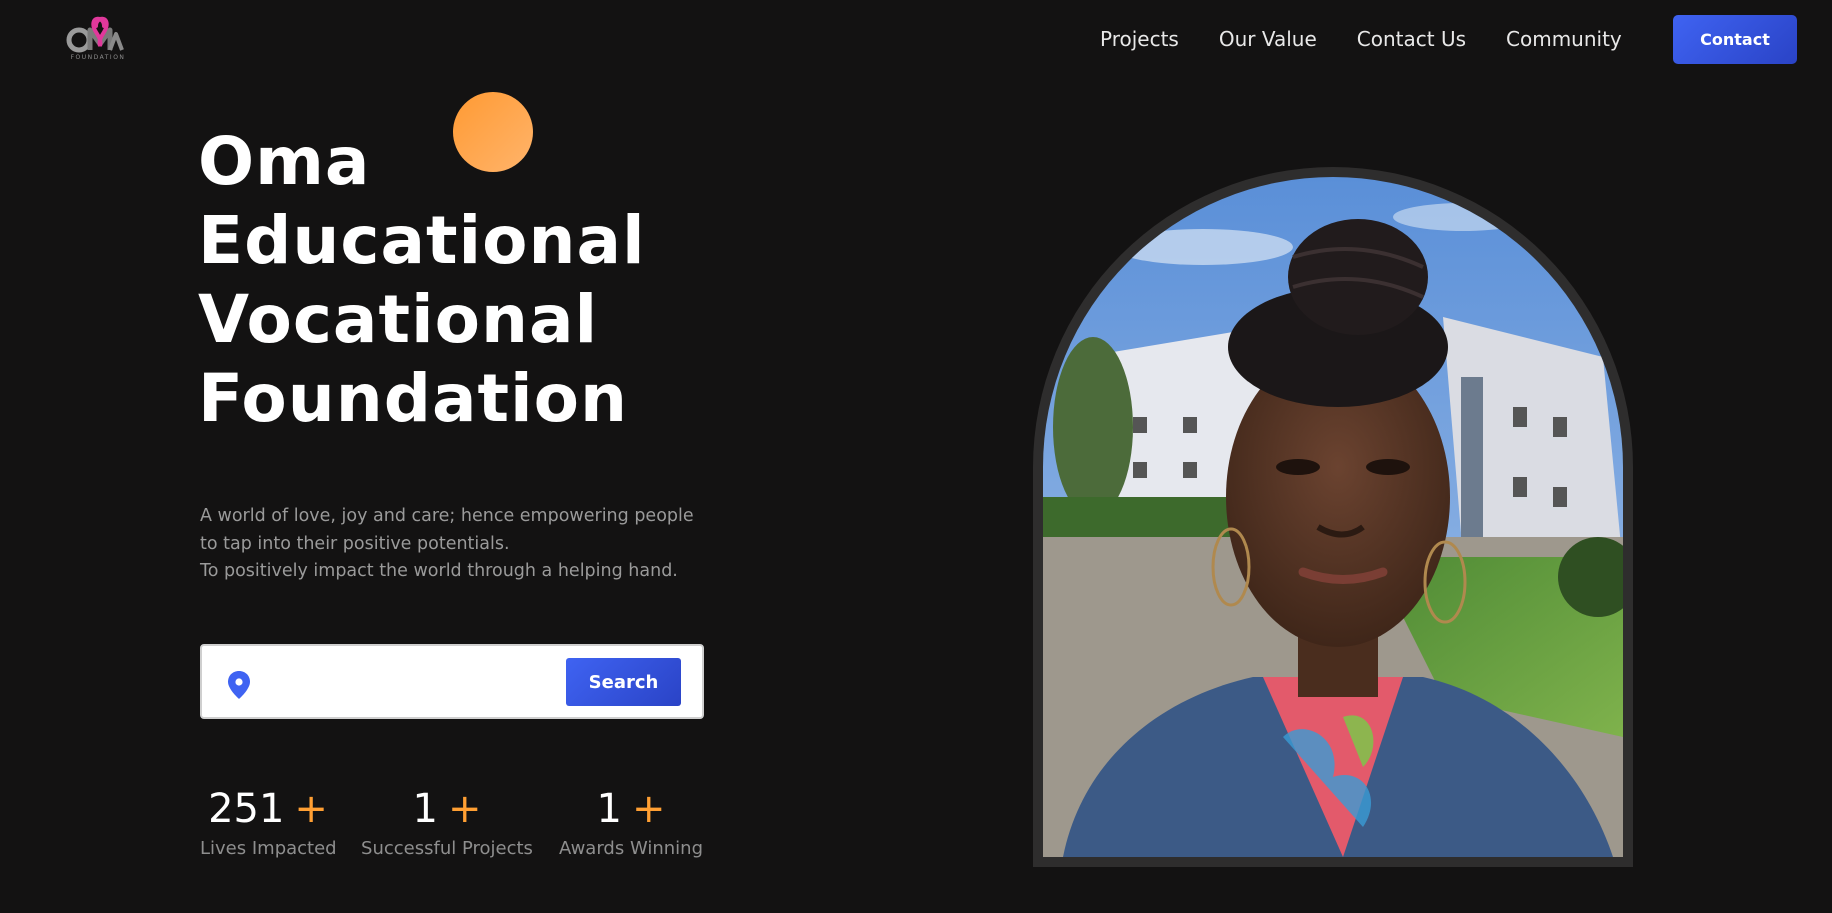 This screenshot has width=1832, height=913. I want to click on hero-title: Oma Educational Vocational Foundation, so click(422, 280).